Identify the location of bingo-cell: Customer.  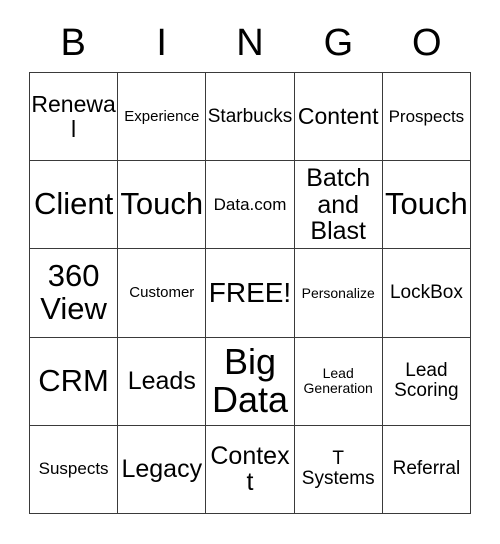
(162, 293).